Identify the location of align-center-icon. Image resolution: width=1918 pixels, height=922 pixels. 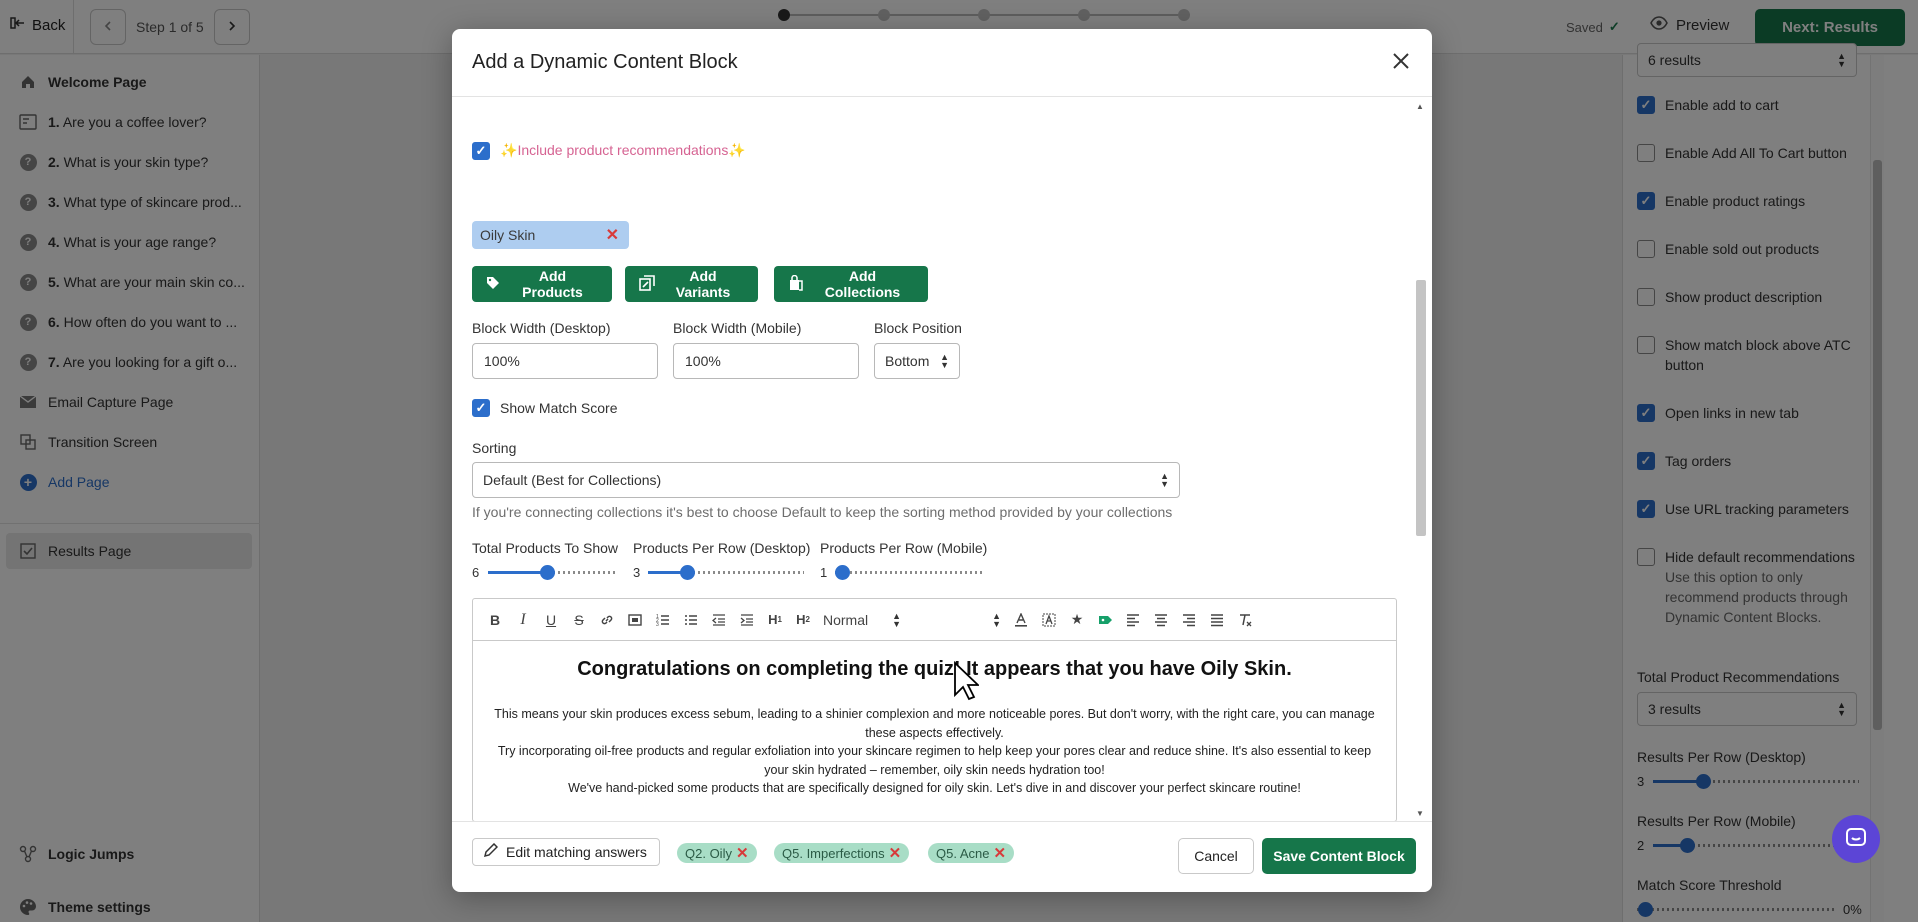
(1161, 620).